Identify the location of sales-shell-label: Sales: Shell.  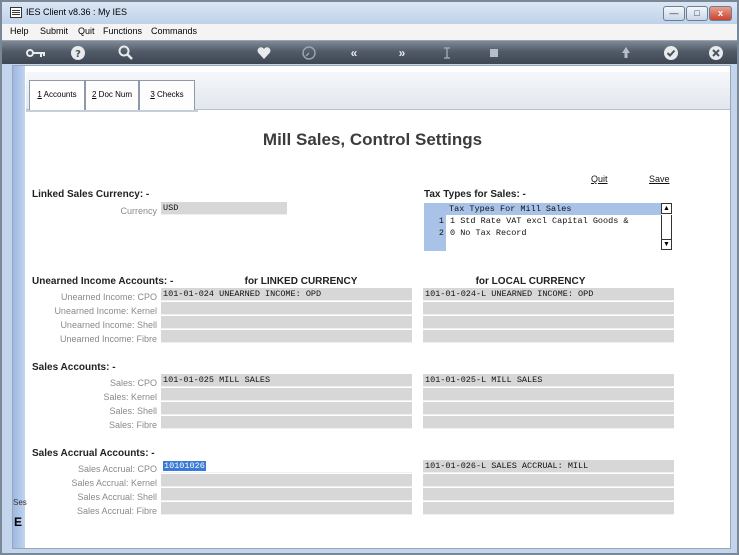
(133, 411).